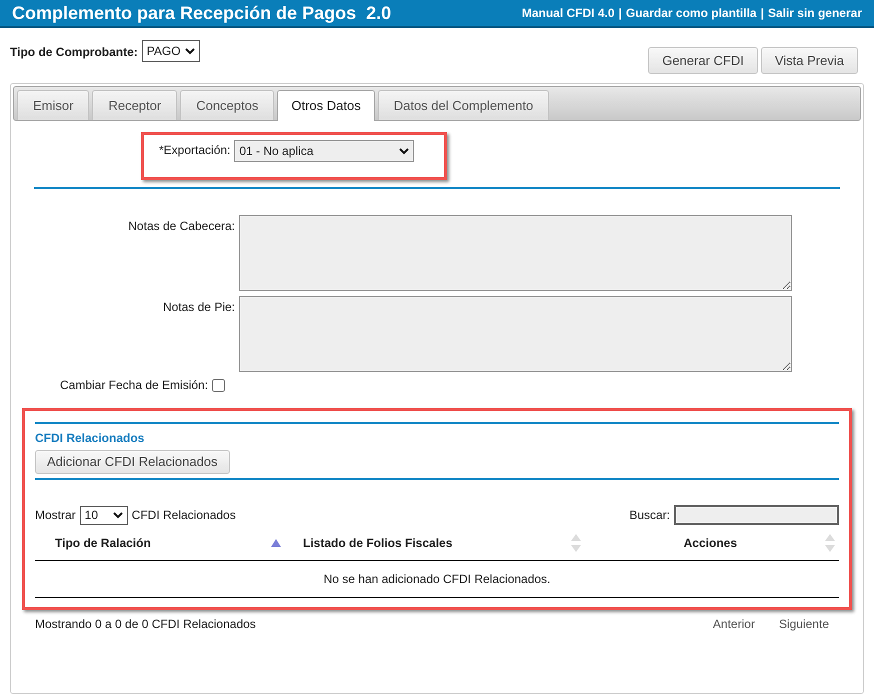  What do you see at coordinates (377, 543) in the screenshot?
I see `column-header: Listado de Folios Fiscales` at bounding box center [377, 543].